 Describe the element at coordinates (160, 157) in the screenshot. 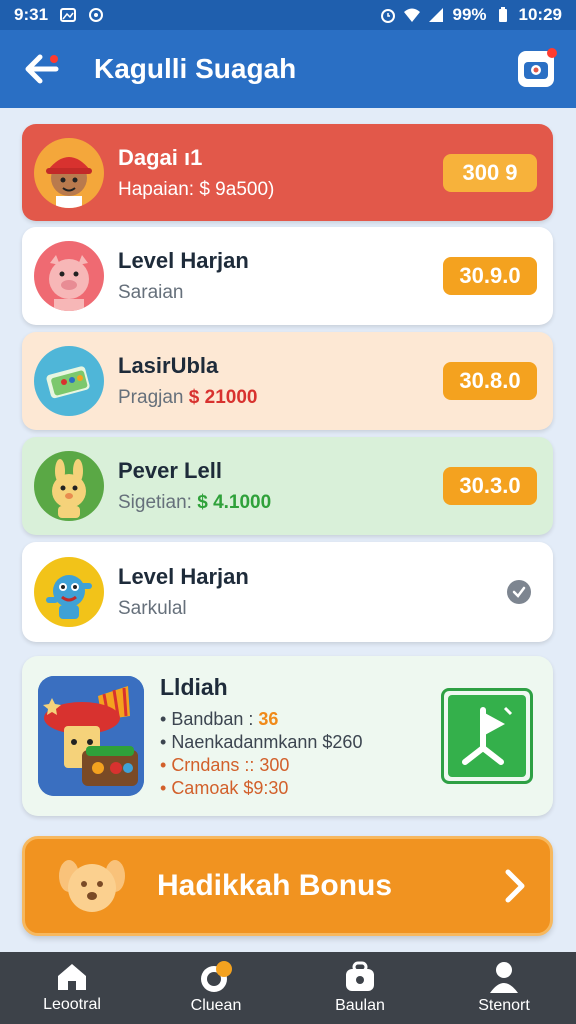

I see `item-title: Dagai ı1` at that location.